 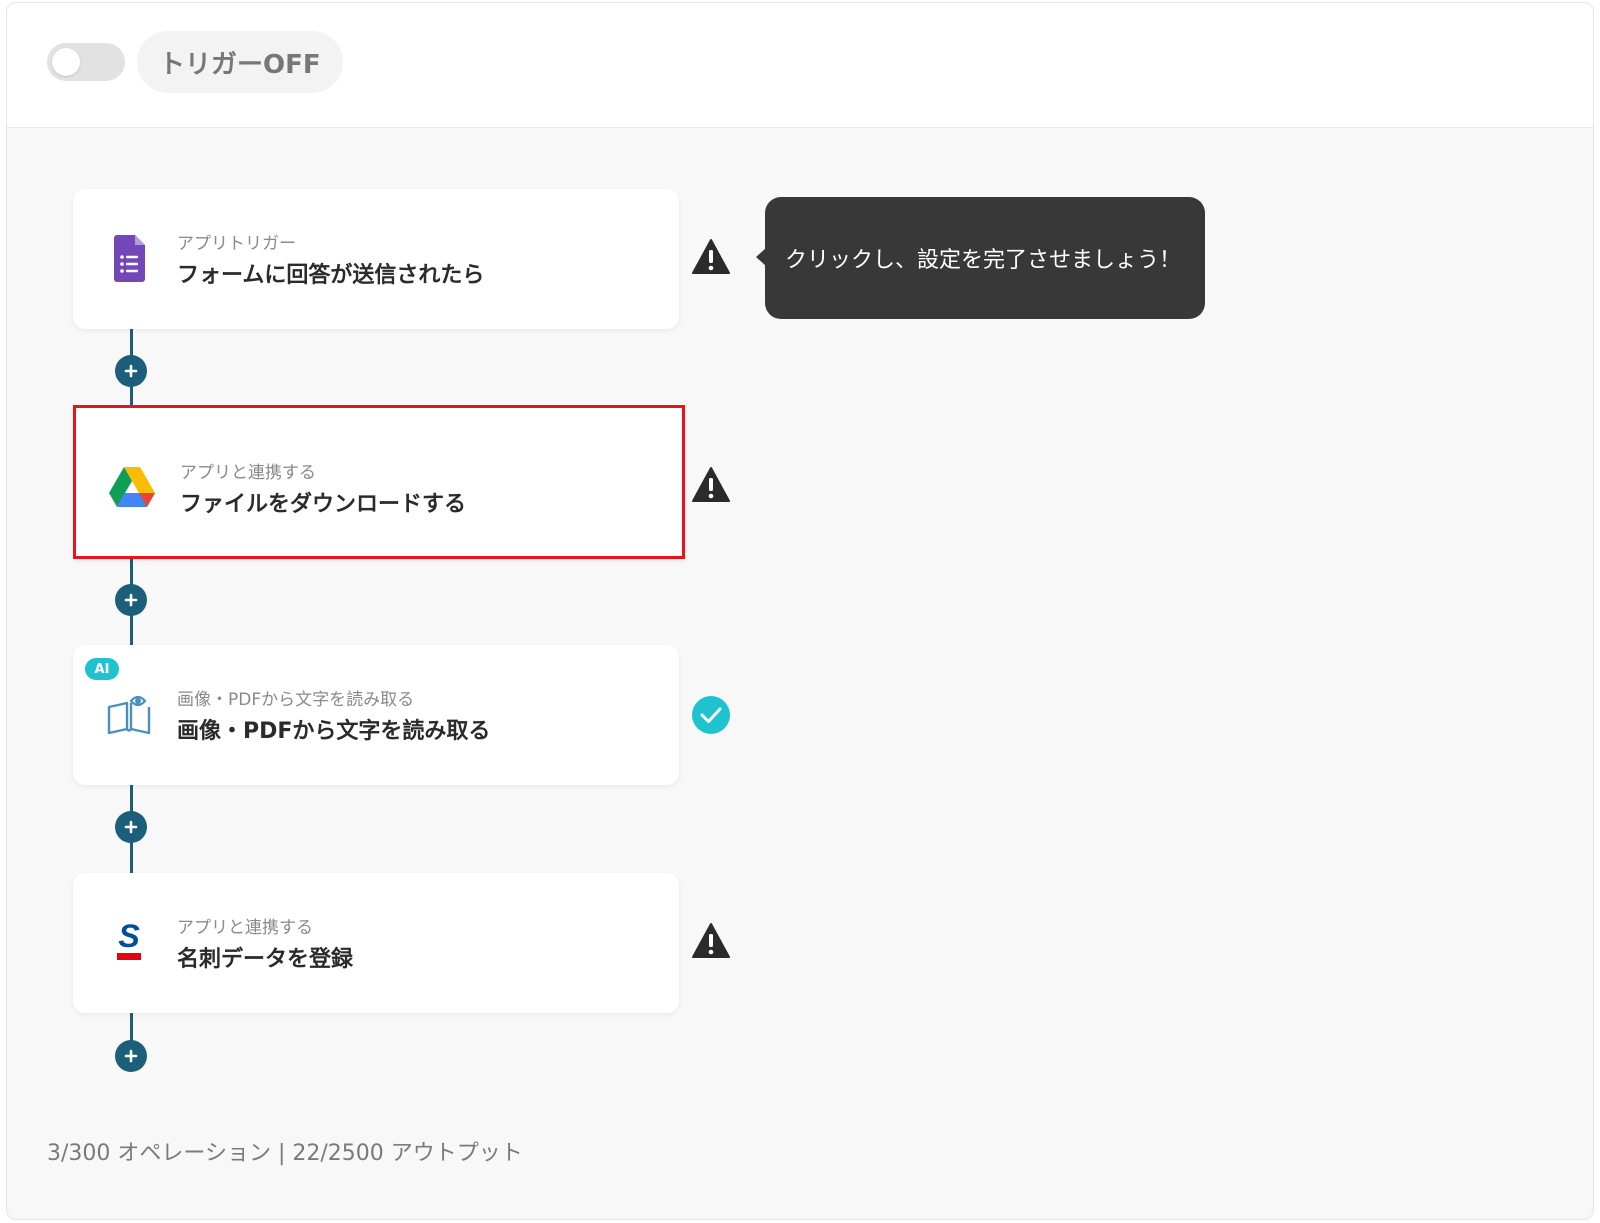 What do you see at coordinates (236, 244) in the screenshot?
I see `step-category: アプリトリガー` at bounding box center [236, 244].